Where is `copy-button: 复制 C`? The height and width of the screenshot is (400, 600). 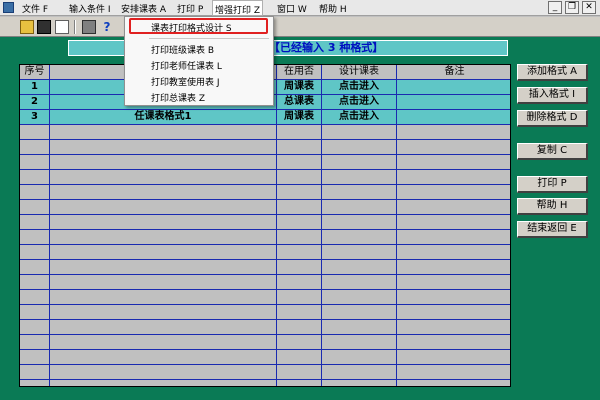 copy-button: 复制 C is located at coordinates (552, 151).